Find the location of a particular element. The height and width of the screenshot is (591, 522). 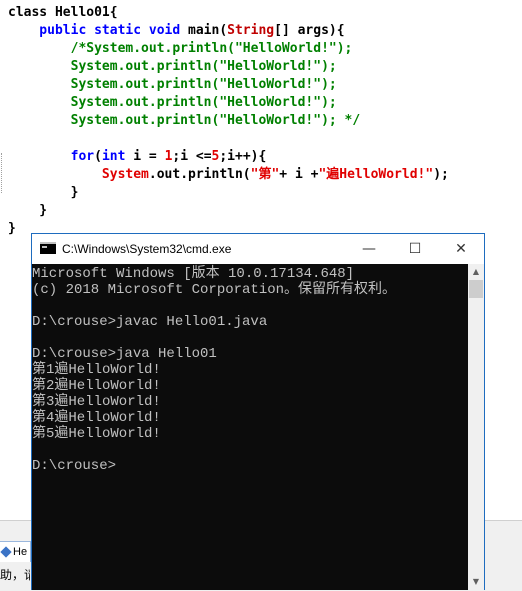

code-token: + i + is located at coordinates (299, 174).